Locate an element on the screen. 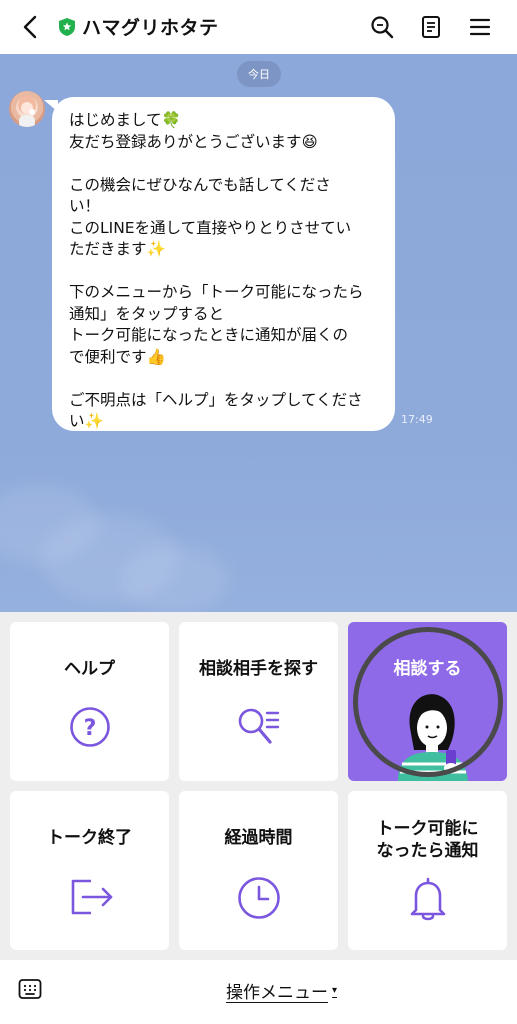  menu-item-end-talk: トーク終了 is located at coordinates (89, 870).